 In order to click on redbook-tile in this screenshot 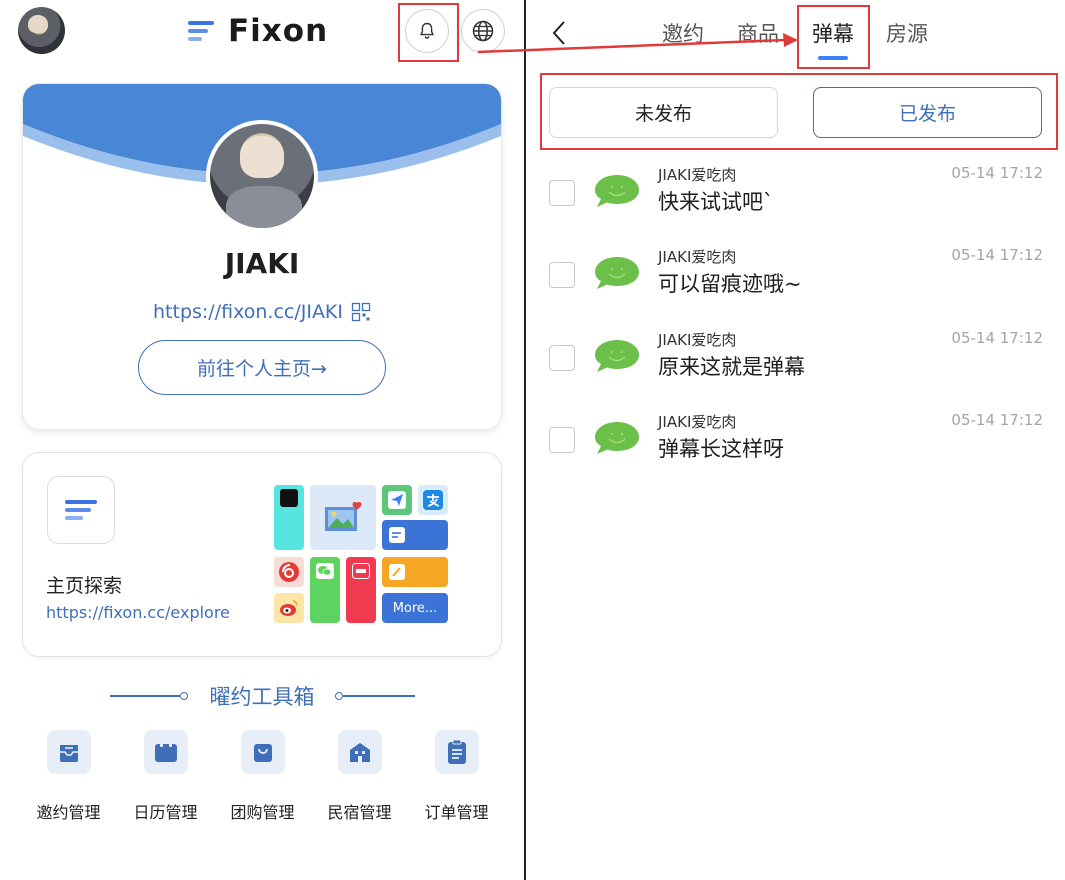, I will do `click(361, 590)`.